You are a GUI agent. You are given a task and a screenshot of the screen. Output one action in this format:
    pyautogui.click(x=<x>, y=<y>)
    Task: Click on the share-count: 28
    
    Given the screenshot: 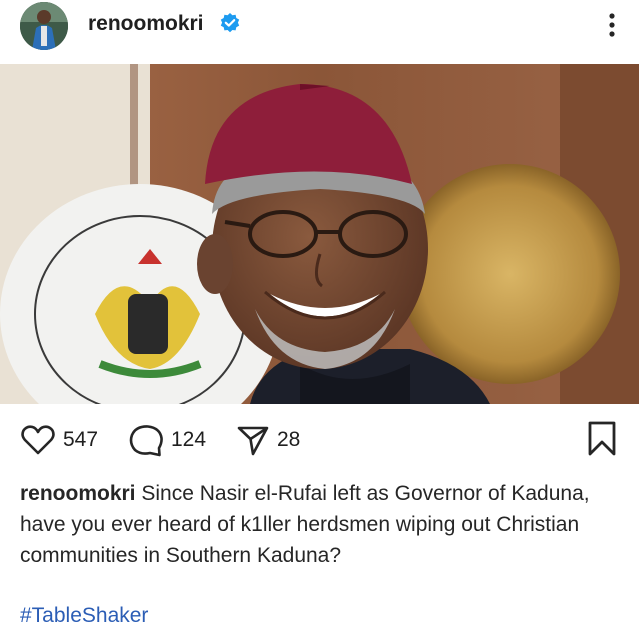 What is the action you would take?
    pyautogui.click(x=289, y=439)
    